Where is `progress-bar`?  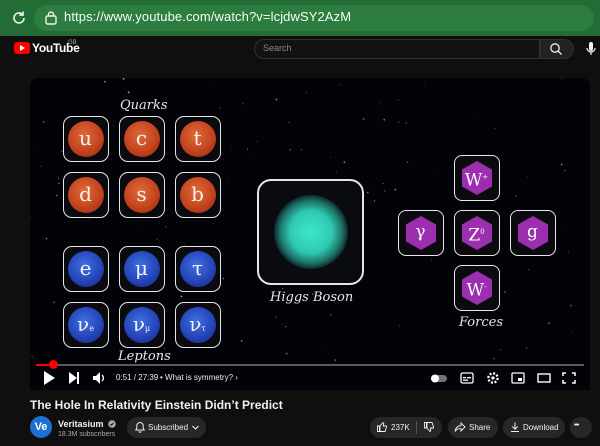 progress-bar is located at coordinates (310, 365).